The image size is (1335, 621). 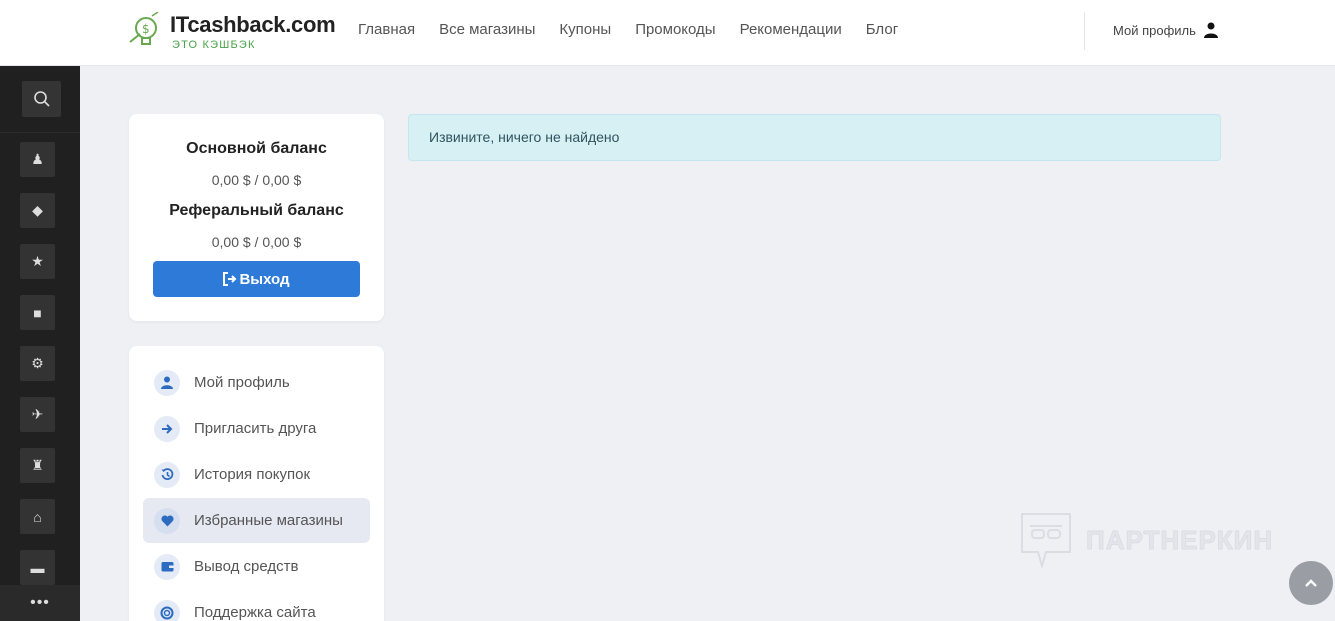 I want to click on logout-label: Выход, so click(x=264, y=279).